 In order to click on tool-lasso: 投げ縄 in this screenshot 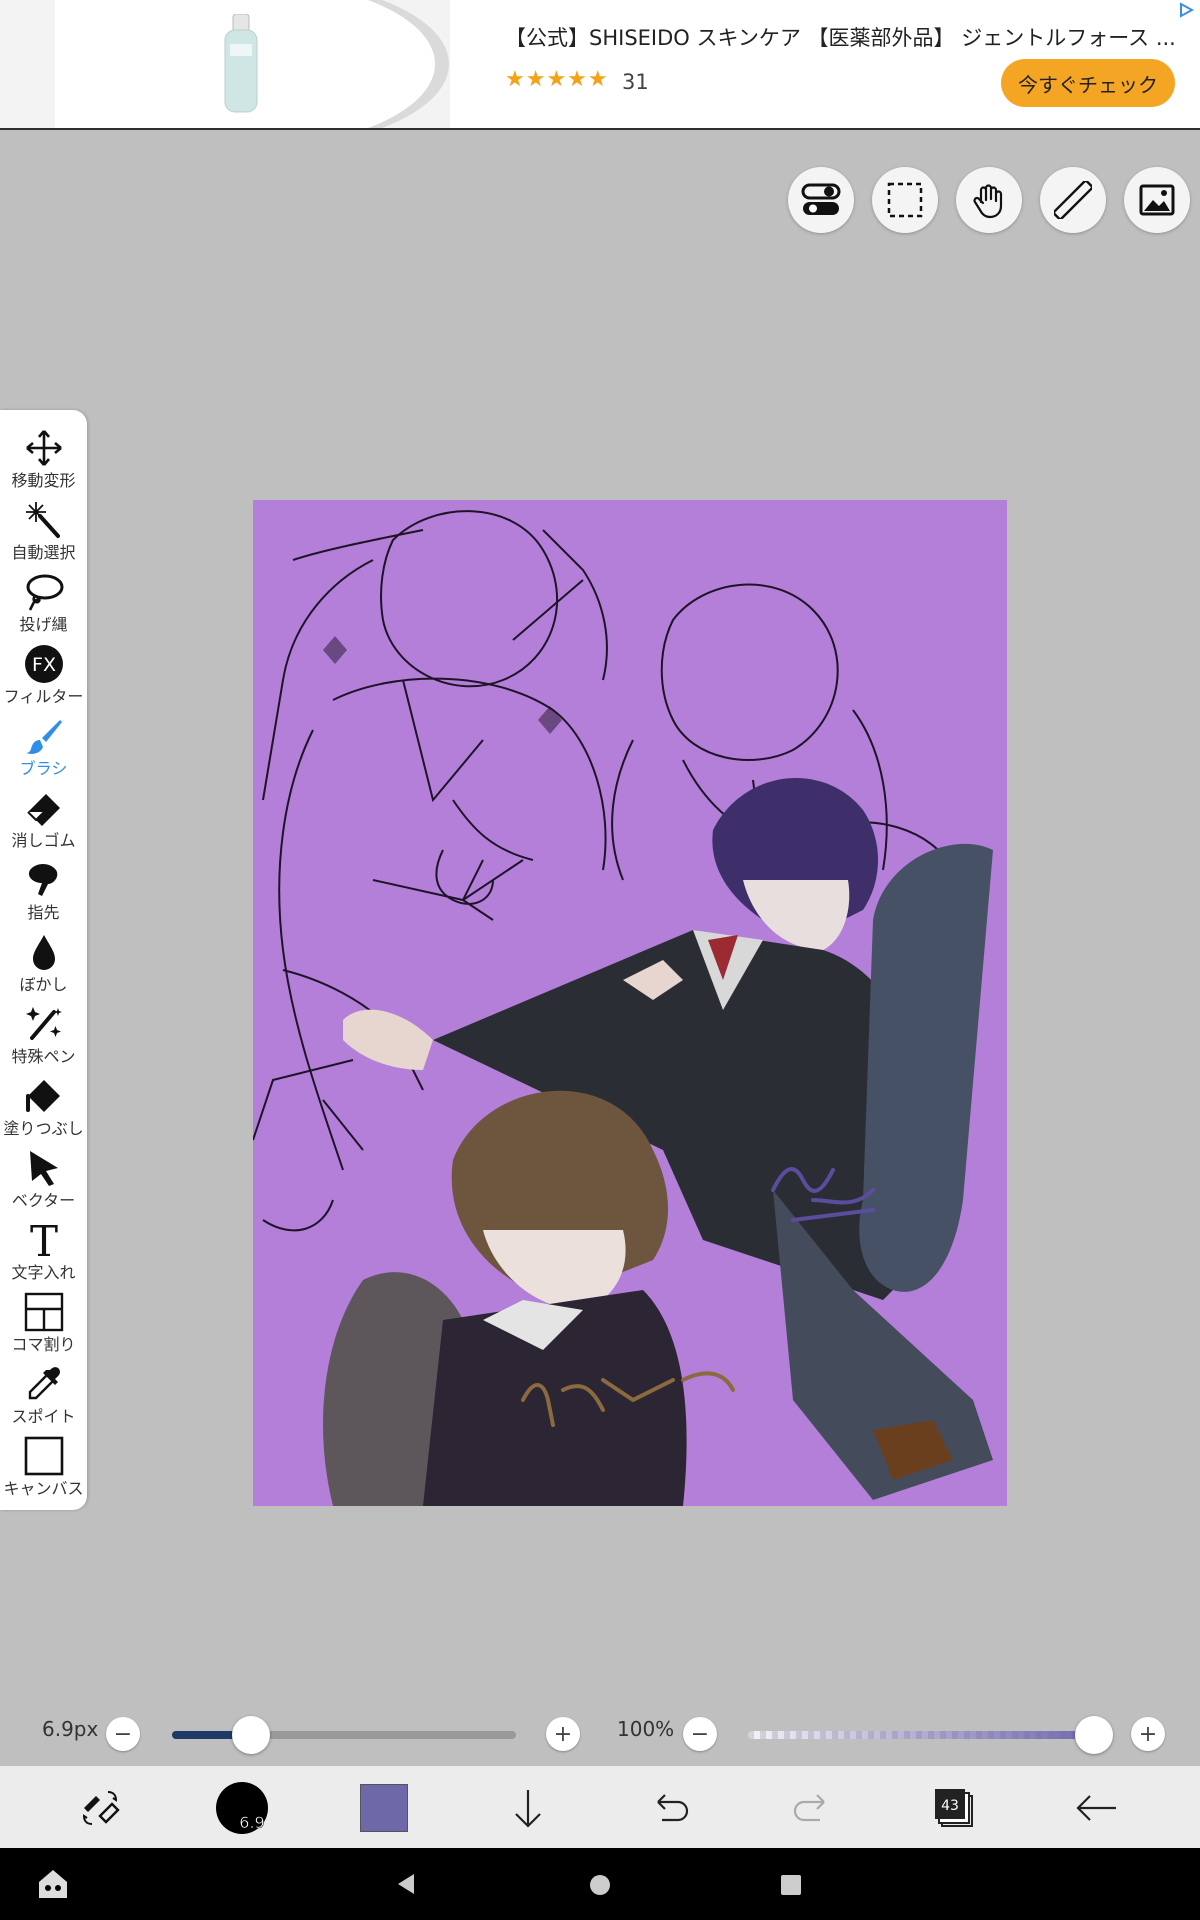, I will do `click(43, 605)`.